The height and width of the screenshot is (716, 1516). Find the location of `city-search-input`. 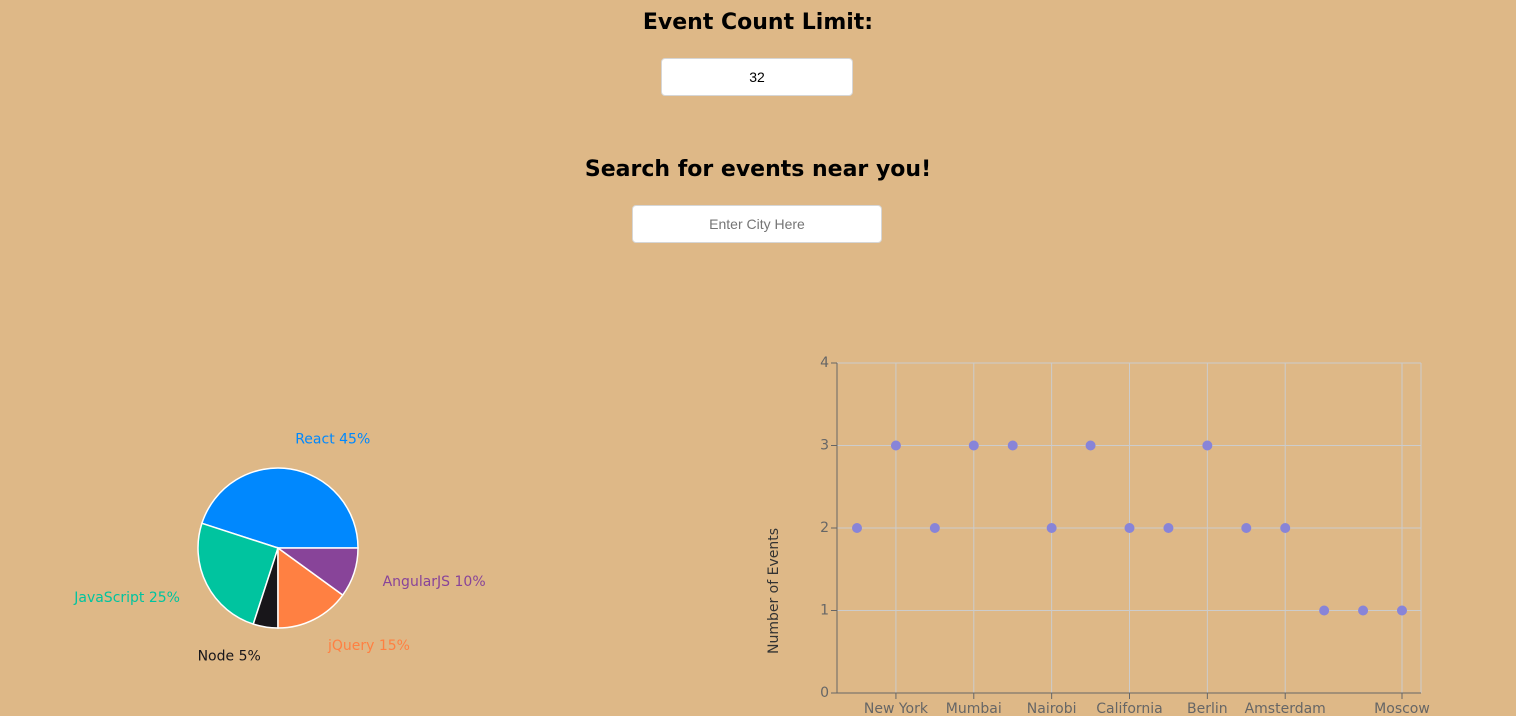

city-search-input is located at coordinates (757, 224).